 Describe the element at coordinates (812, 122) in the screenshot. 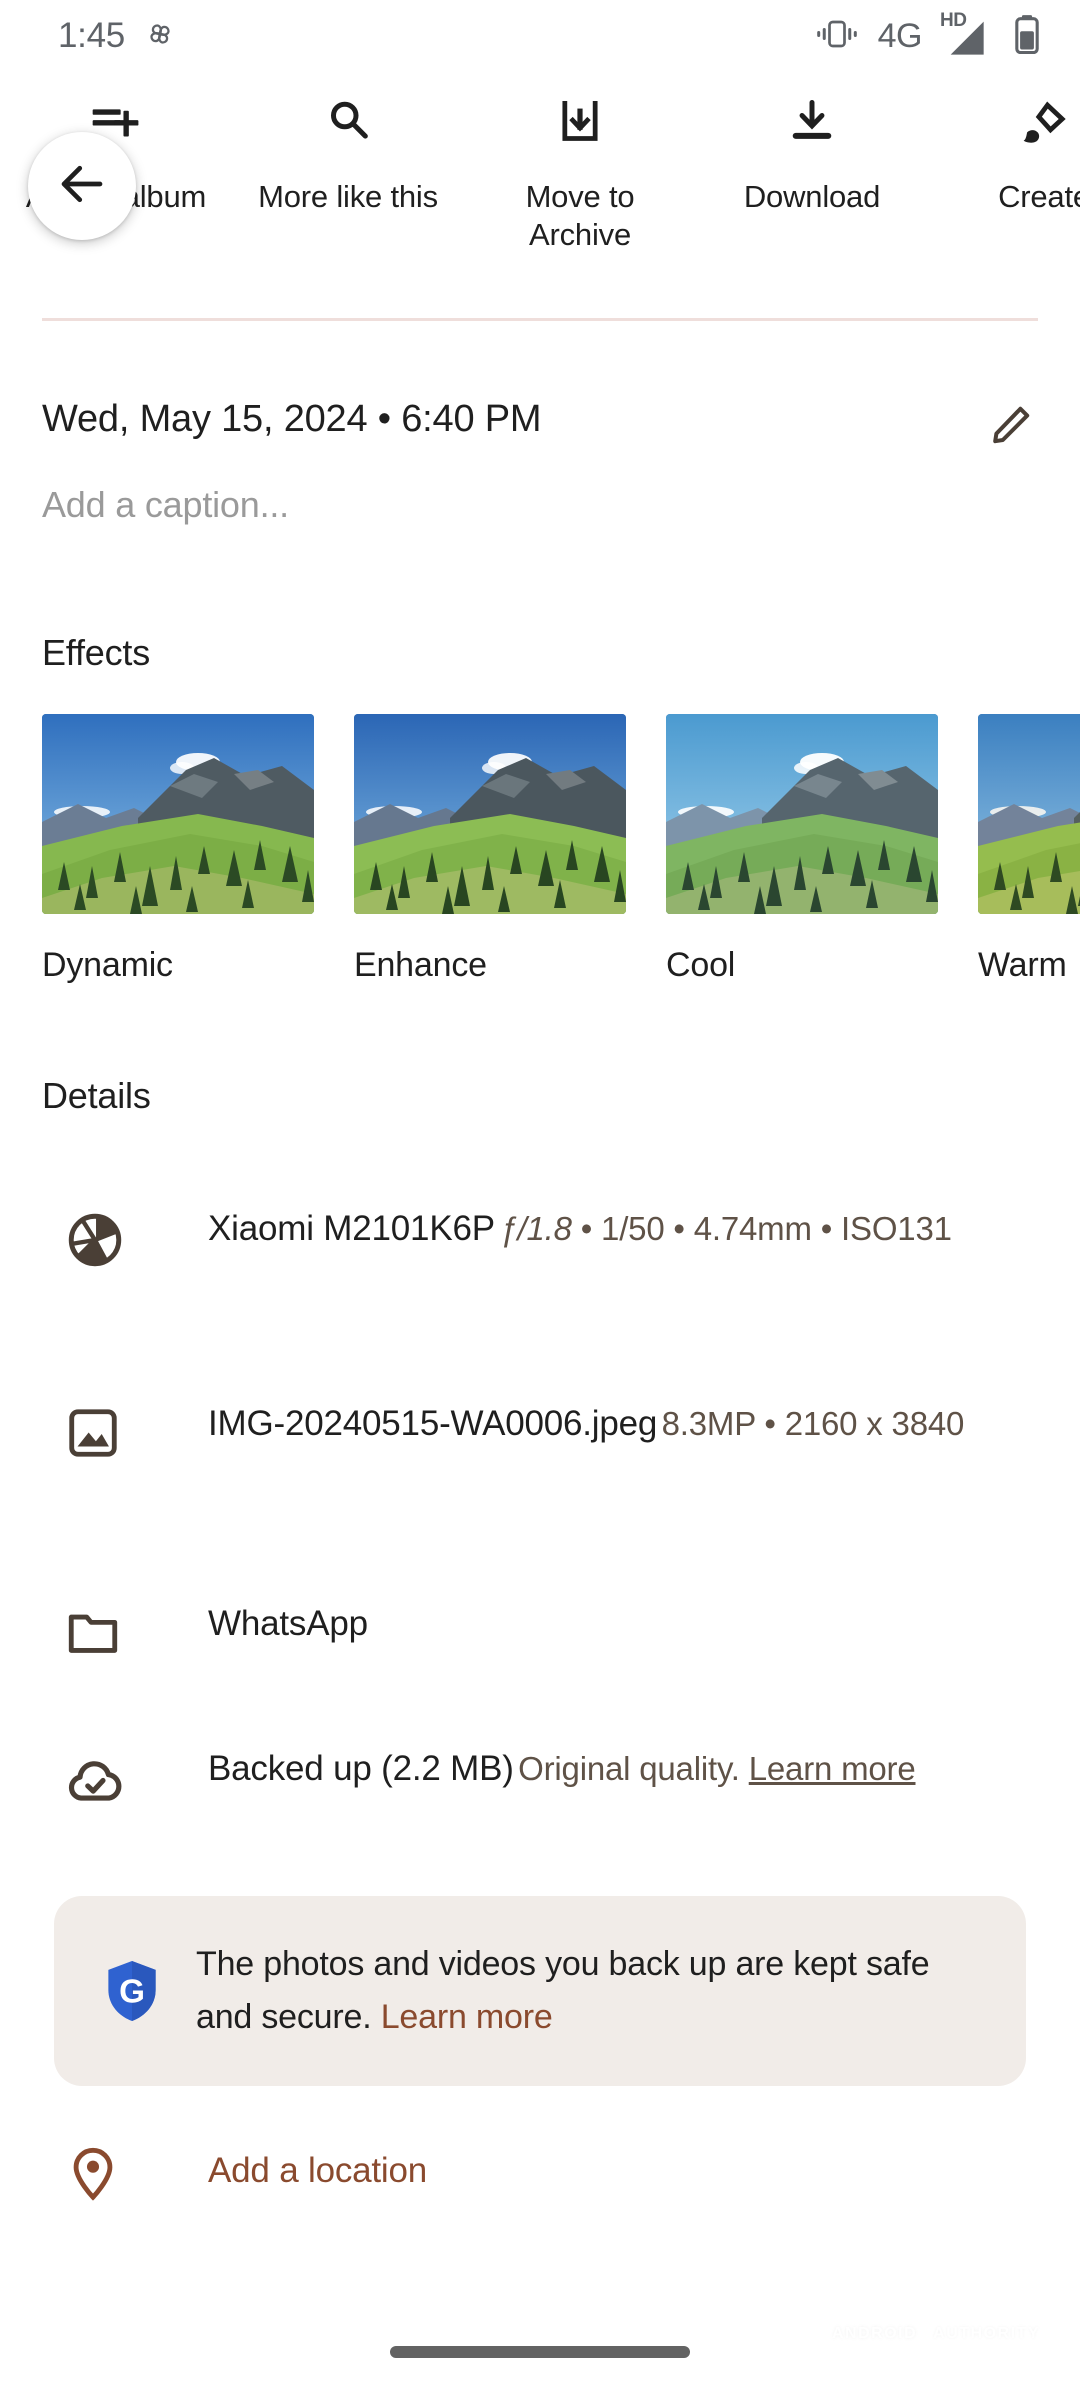

I see `download-icon` at that location.